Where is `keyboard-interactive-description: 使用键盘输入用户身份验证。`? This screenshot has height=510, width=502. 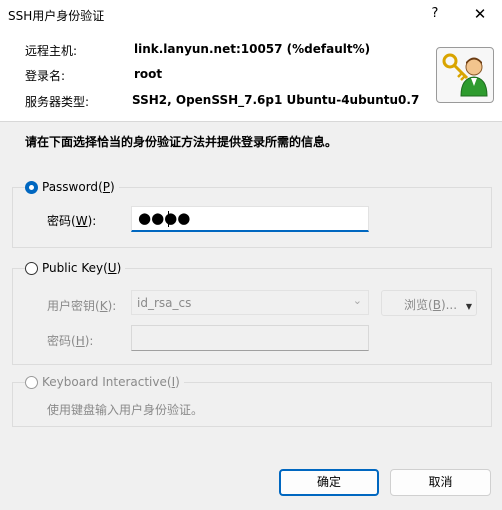 keyboard-interactive-description: 使用键盘输入用户身份验证。 is located at coordinates (125, 410).